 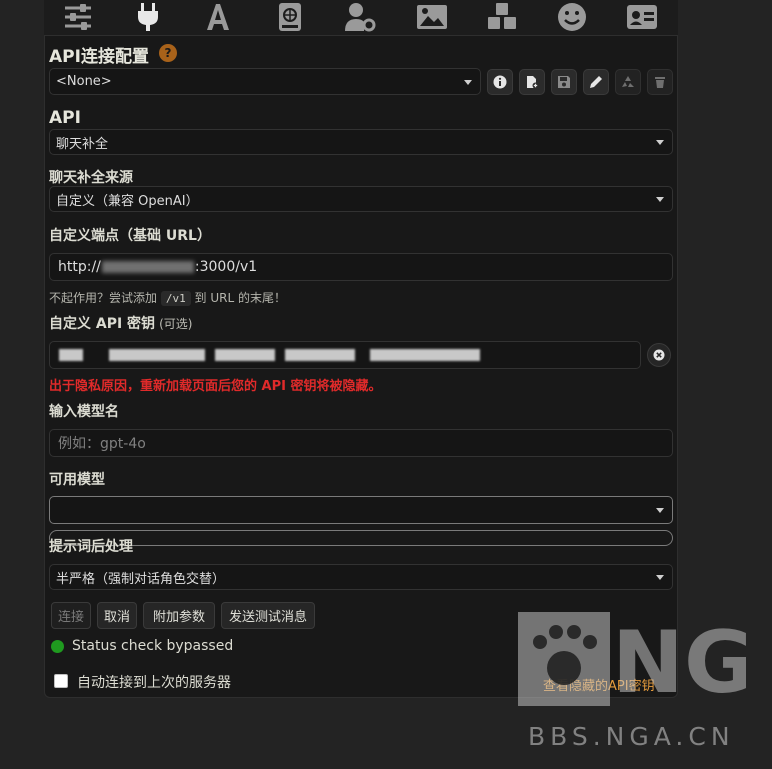 What do you see at coordinates (179, 615) in the screenshot?
I see `extra-params-button: 附加参数` at bounding box center [179, 615].